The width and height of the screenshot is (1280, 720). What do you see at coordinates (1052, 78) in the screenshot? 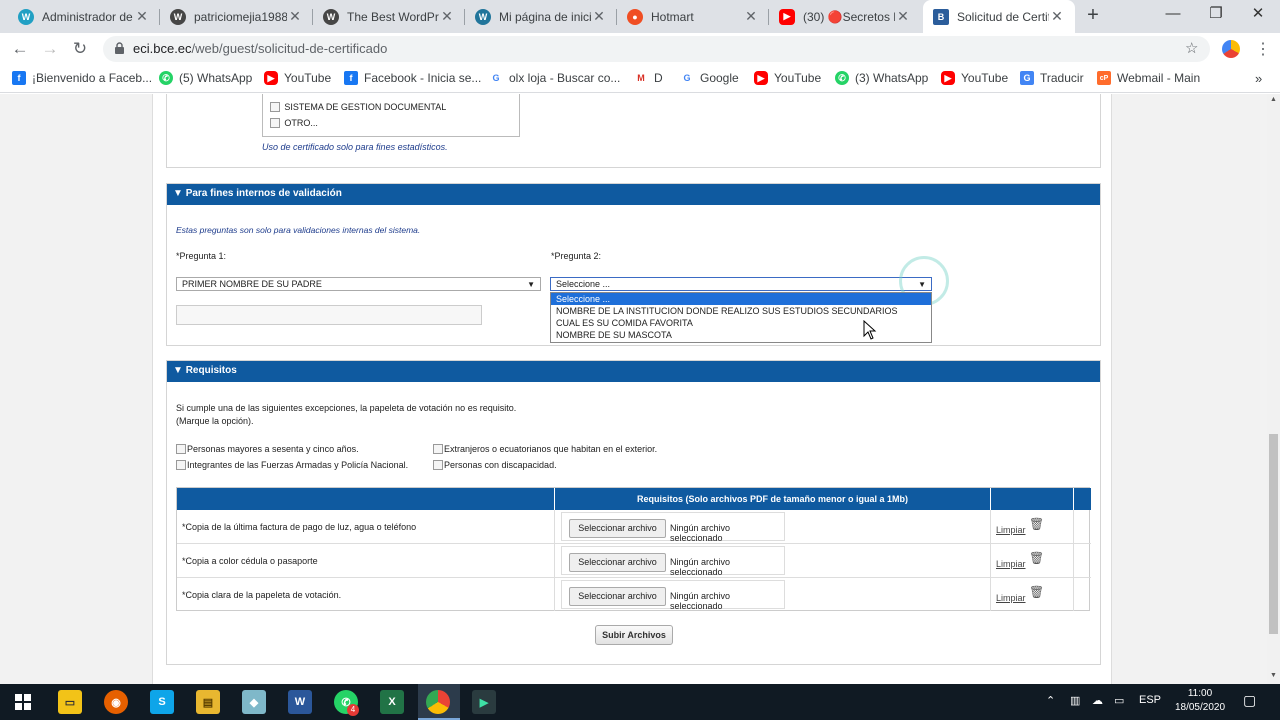
I see `bookmark-traducir: G Traducir` at bounding box center [1052, 78].